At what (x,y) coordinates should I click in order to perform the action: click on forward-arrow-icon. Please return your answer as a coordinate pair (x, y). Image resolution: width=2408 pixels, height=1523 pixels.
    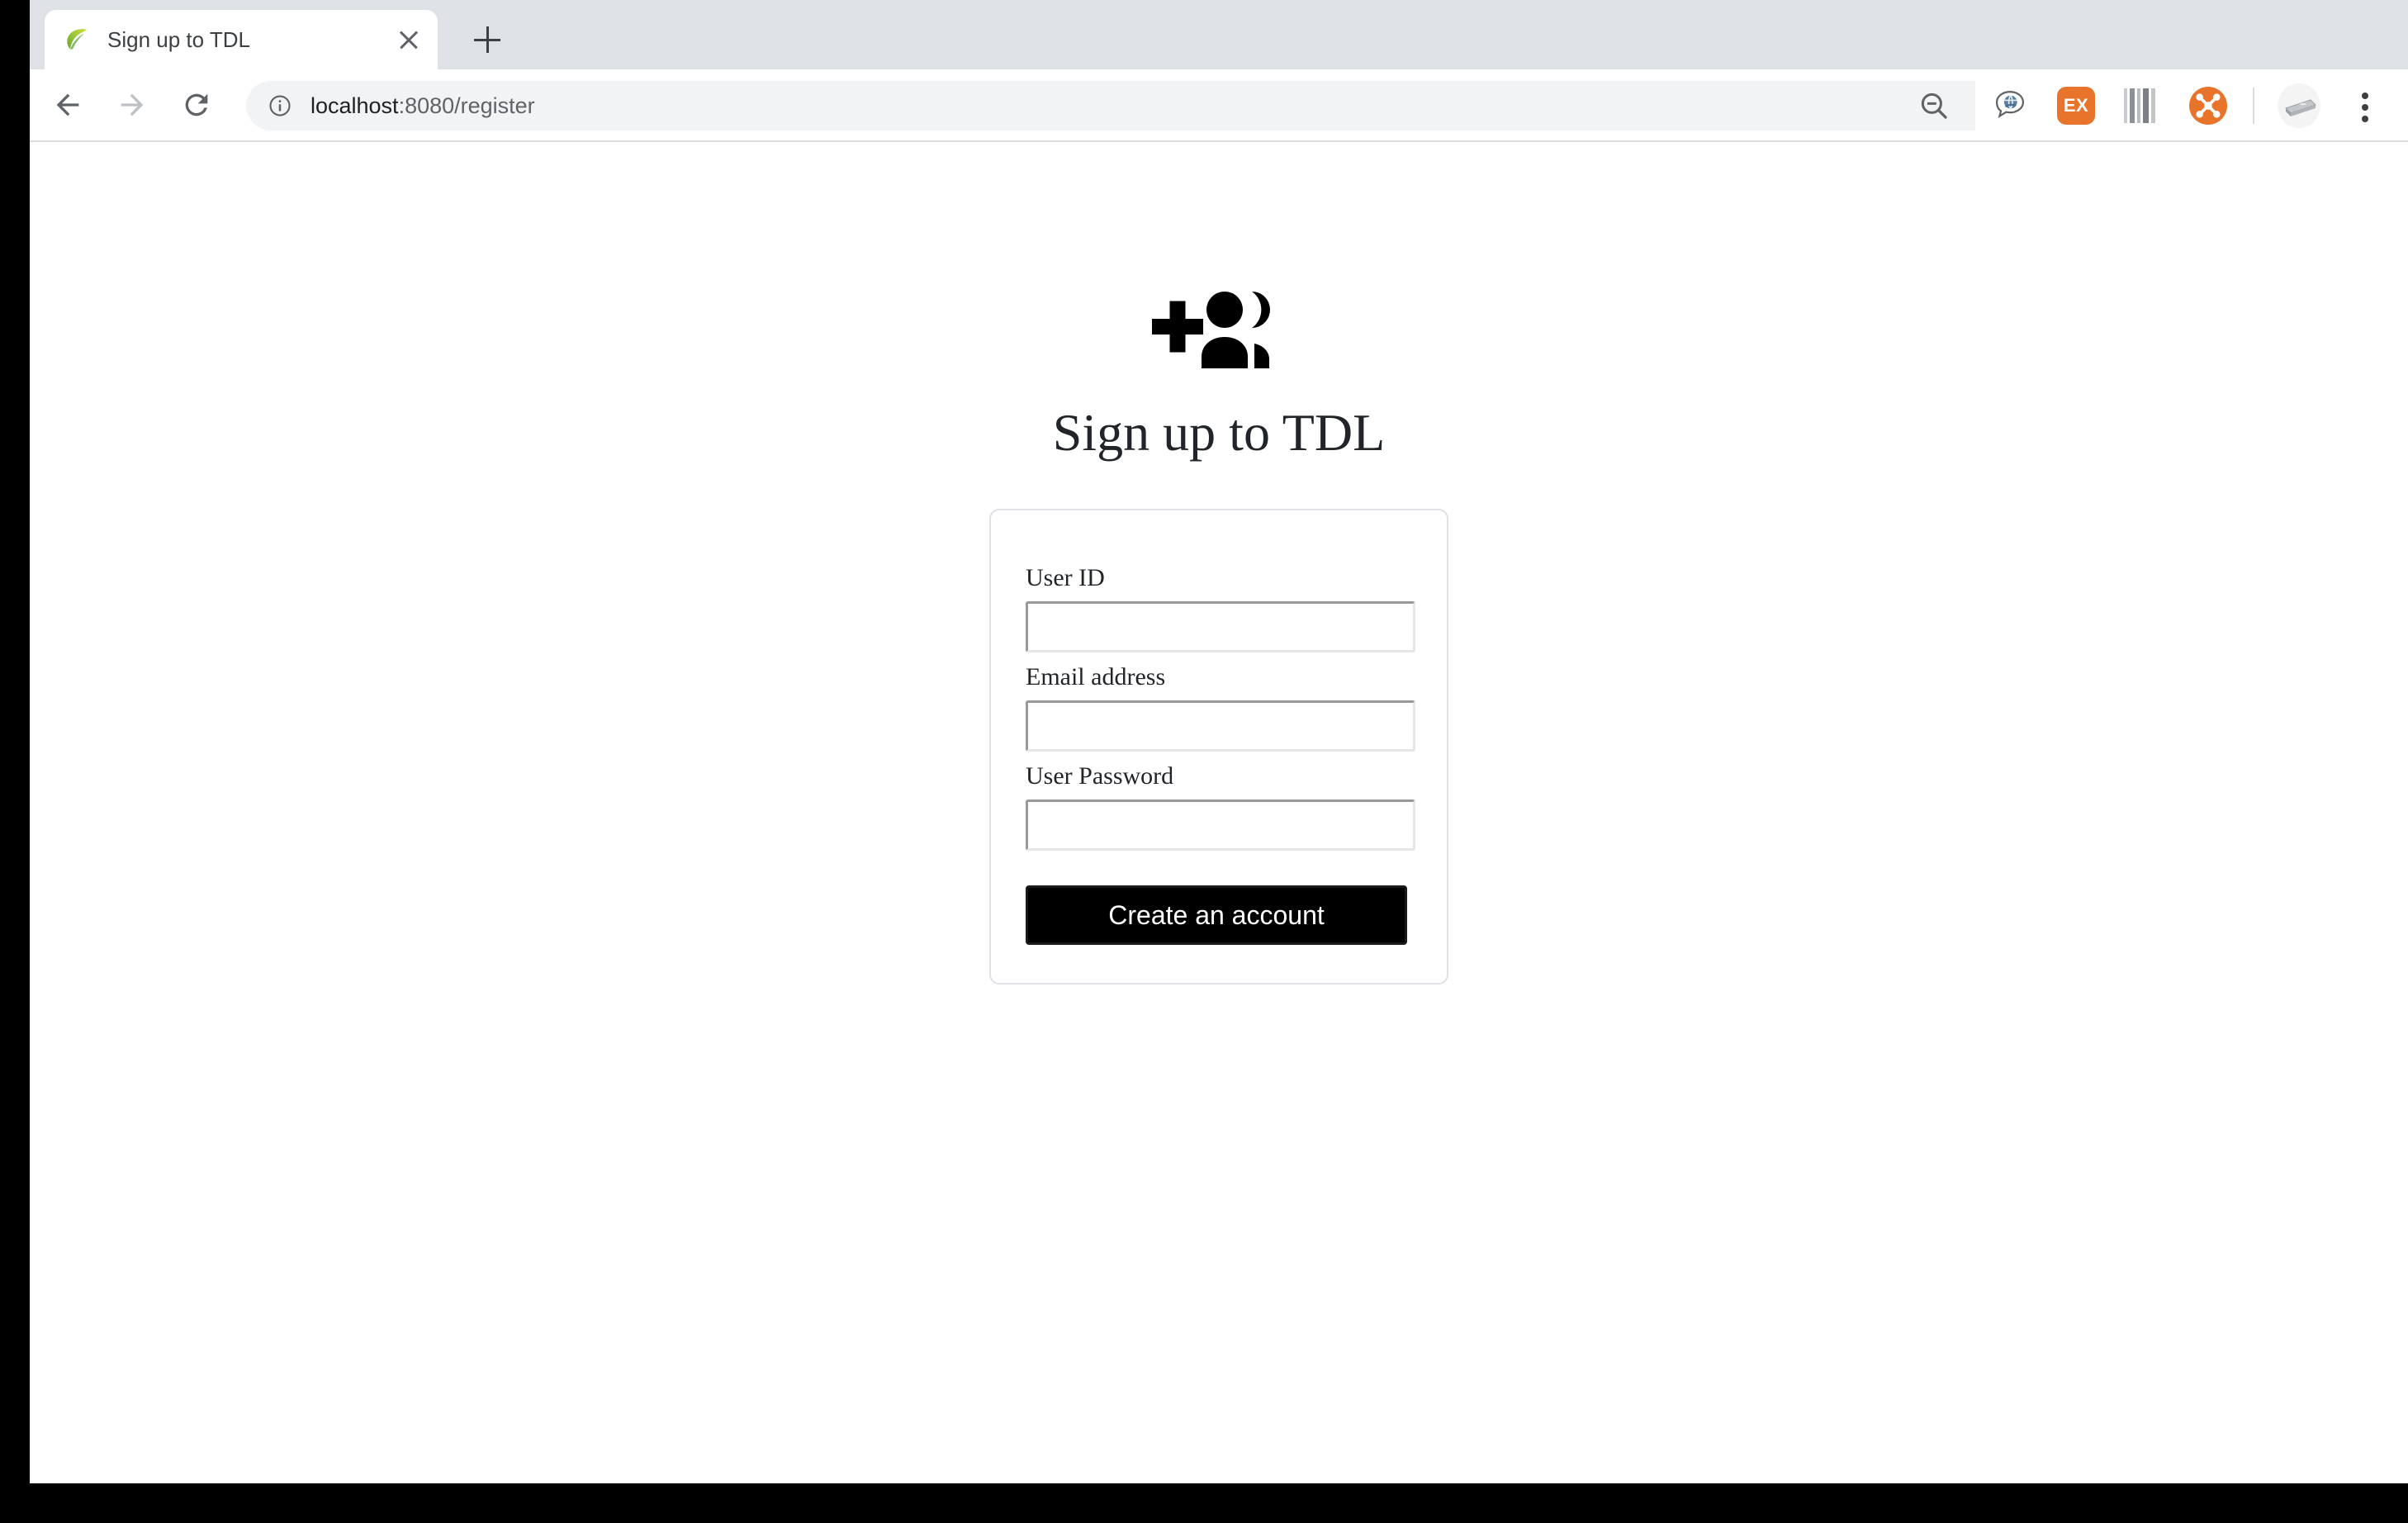
    Looking at the image, I should click on (133, 104).